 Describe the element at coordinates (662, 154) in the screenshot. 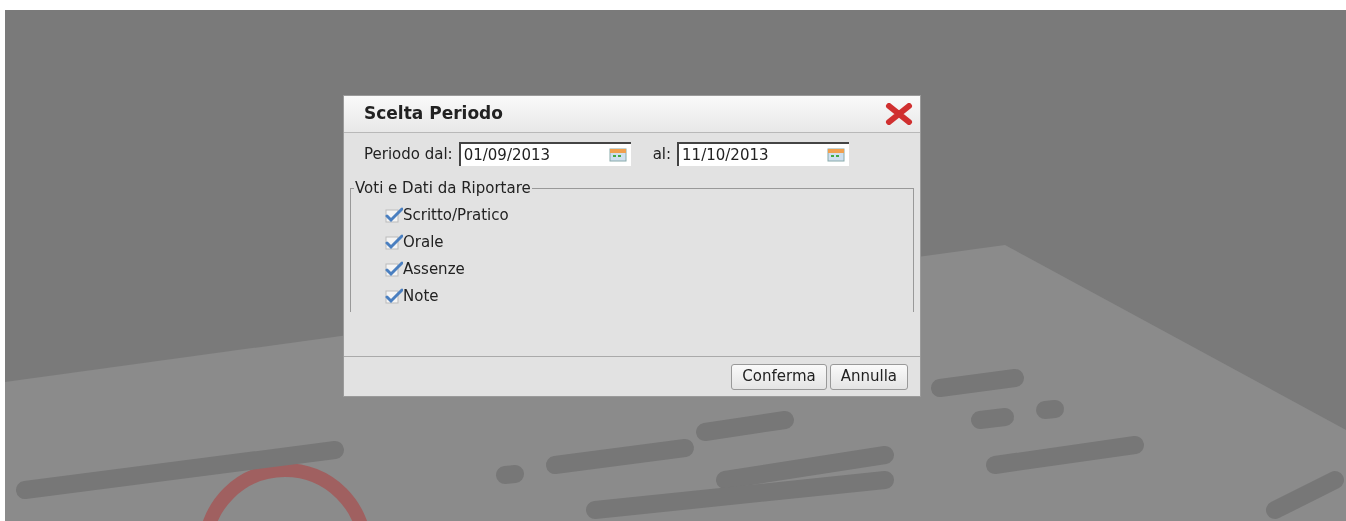

I see `field-label: al:` at that location.